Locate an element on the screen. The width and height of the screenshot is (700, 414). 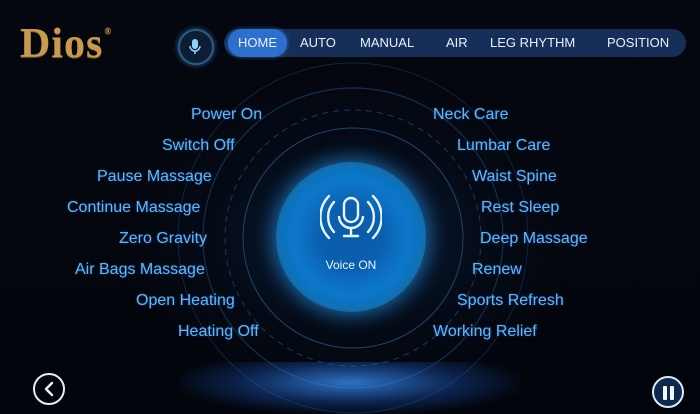
command-rest-sleep: Rest Sleep is located at coordinates (520, 208).